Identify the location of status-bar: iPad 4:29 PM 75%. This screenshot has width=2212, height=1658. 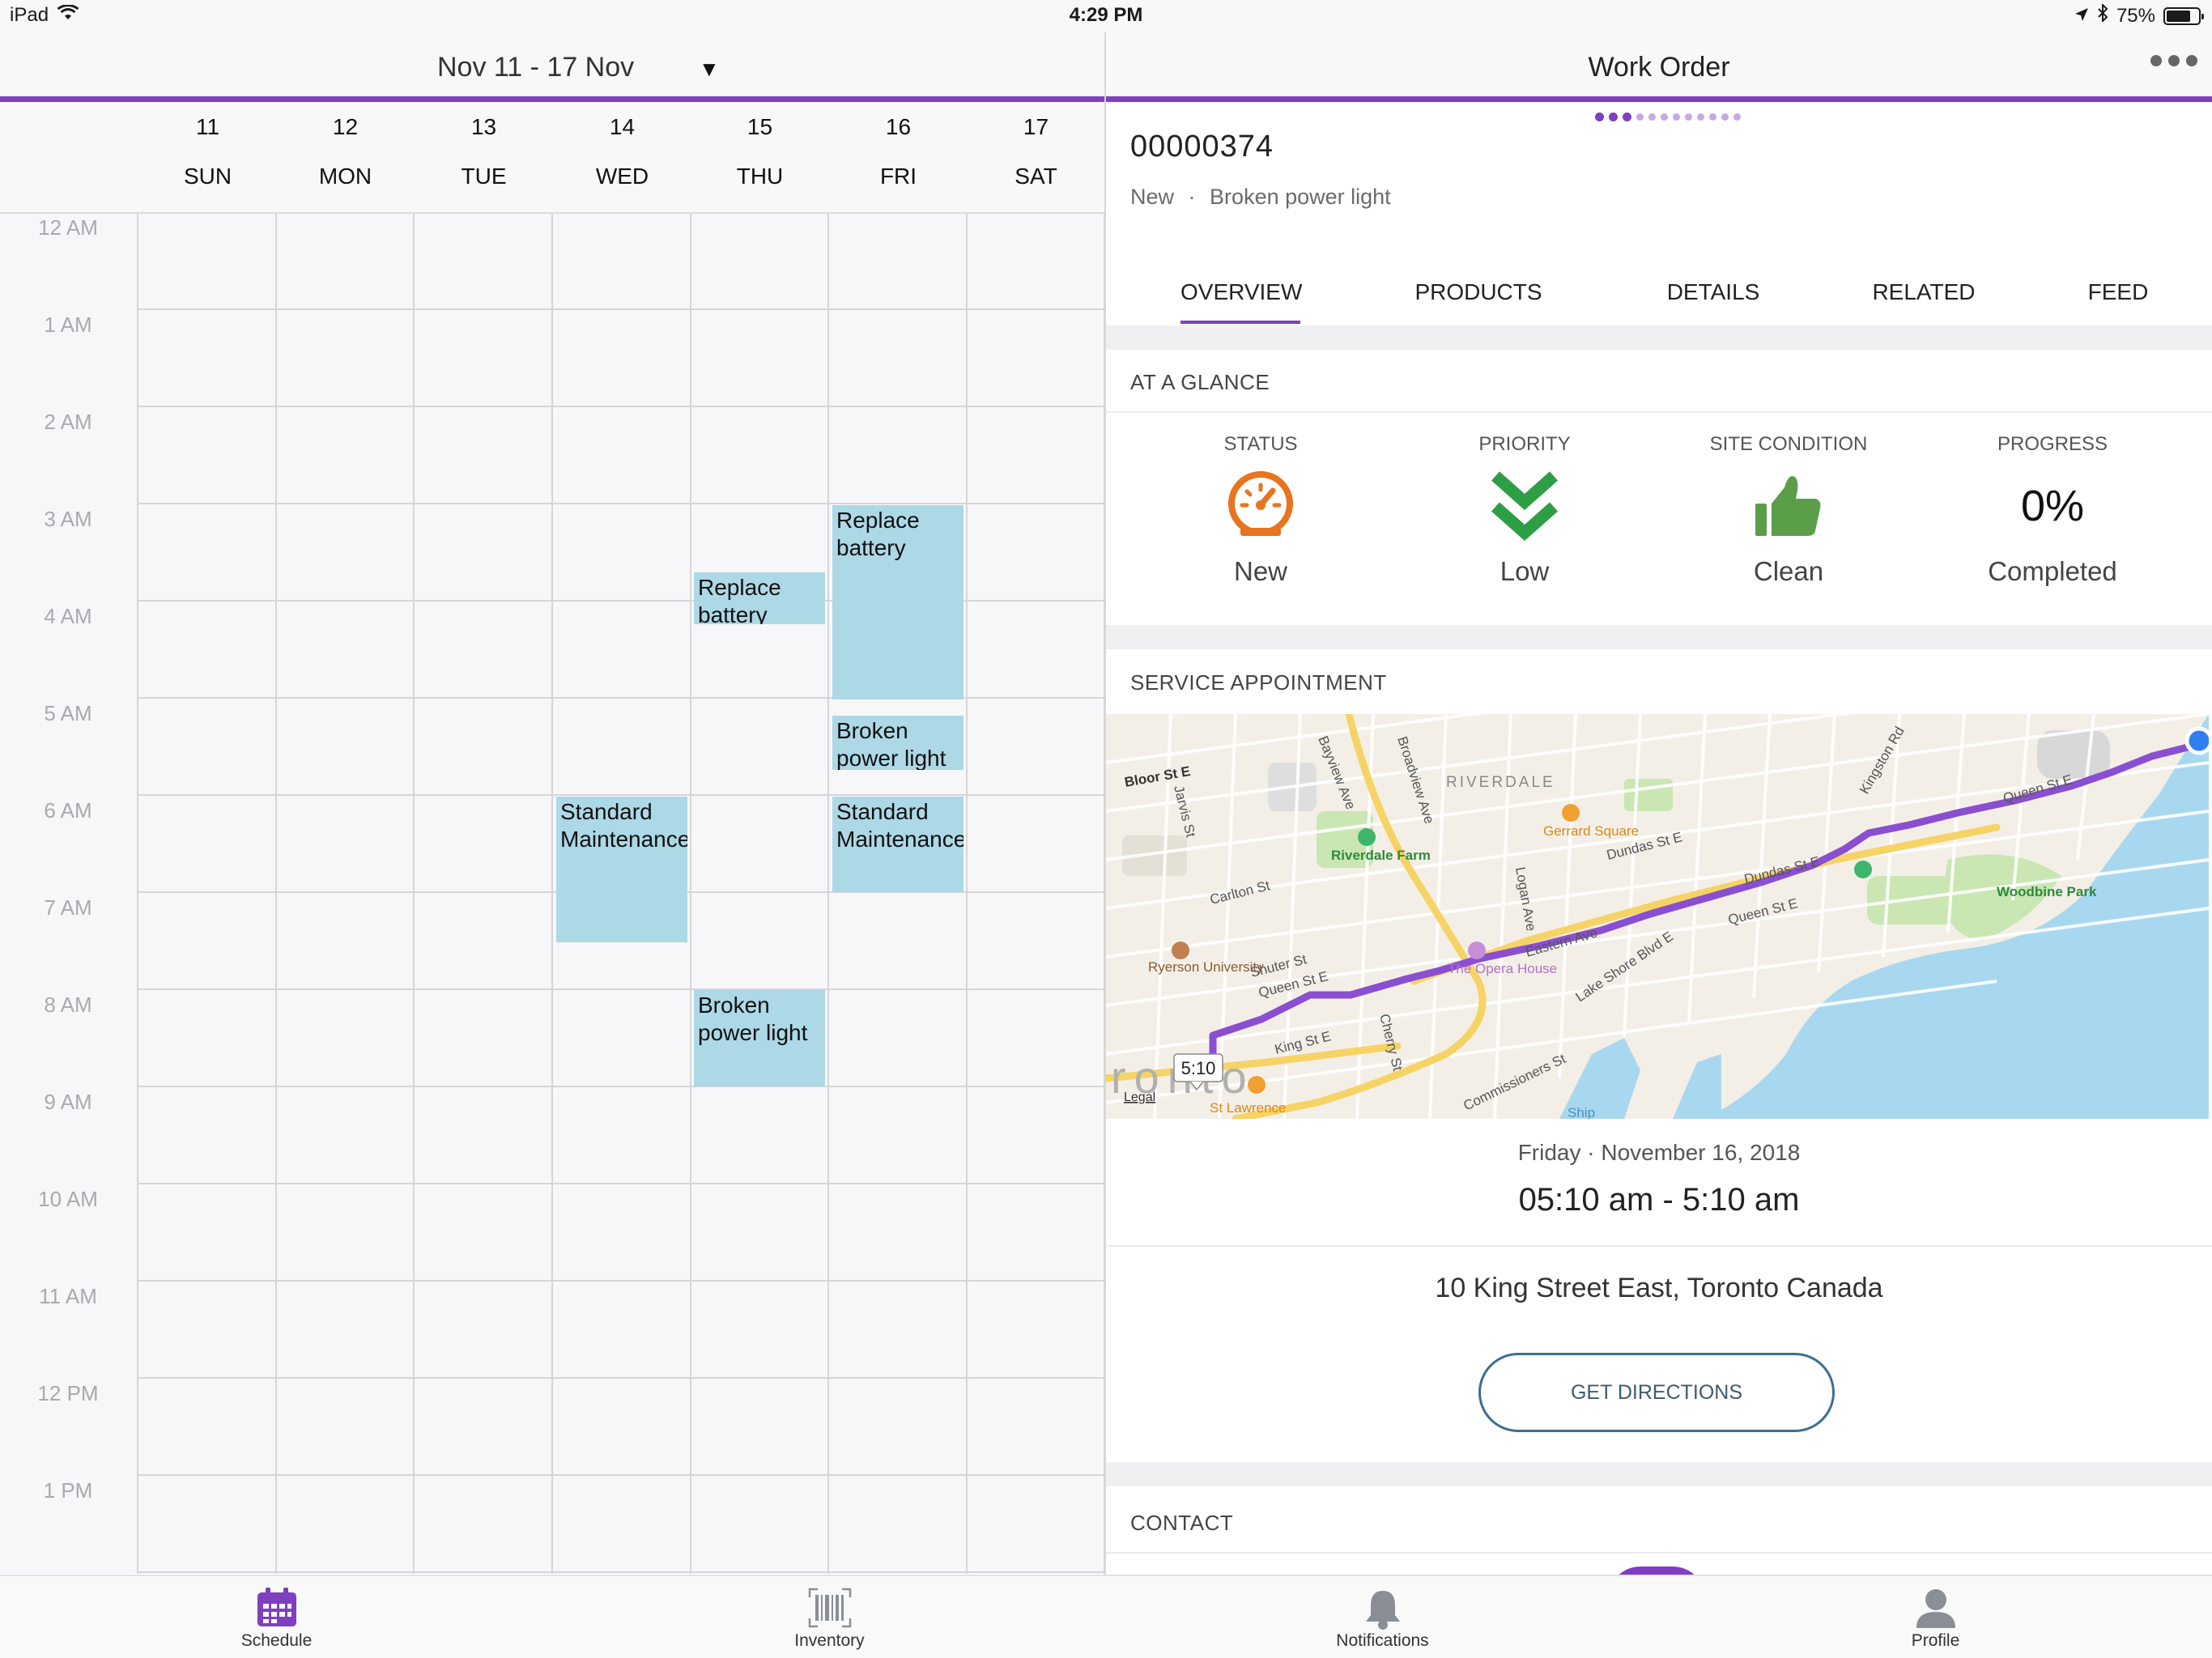
(1106, 16).